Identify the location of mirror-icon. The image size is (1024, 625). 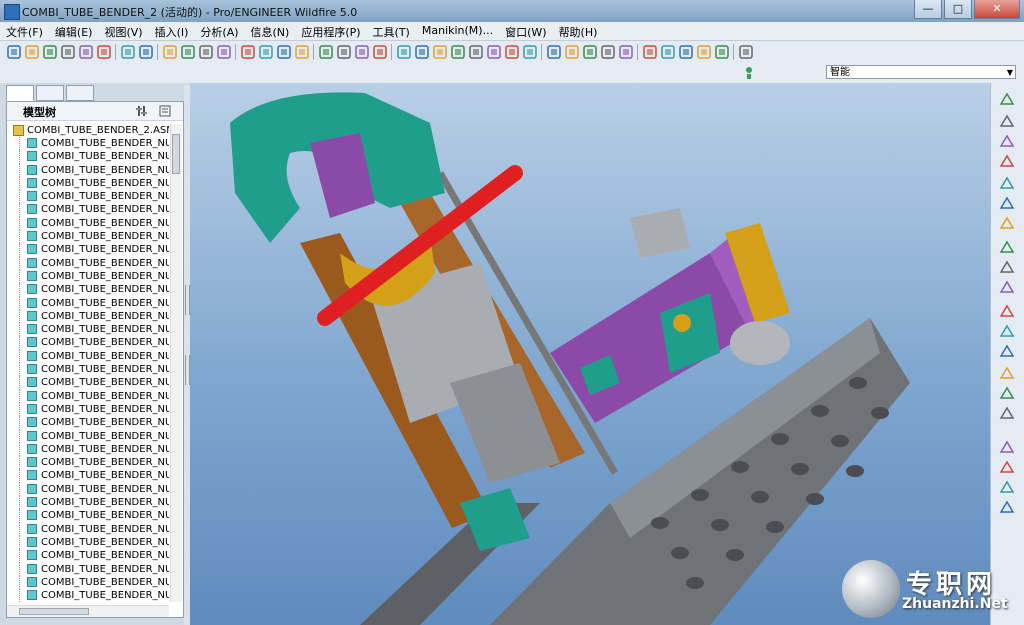
(1007, 447).